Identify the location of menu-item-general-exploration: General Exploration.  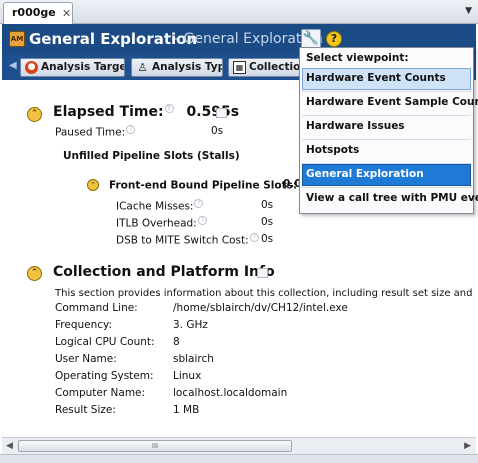
(386, 175).